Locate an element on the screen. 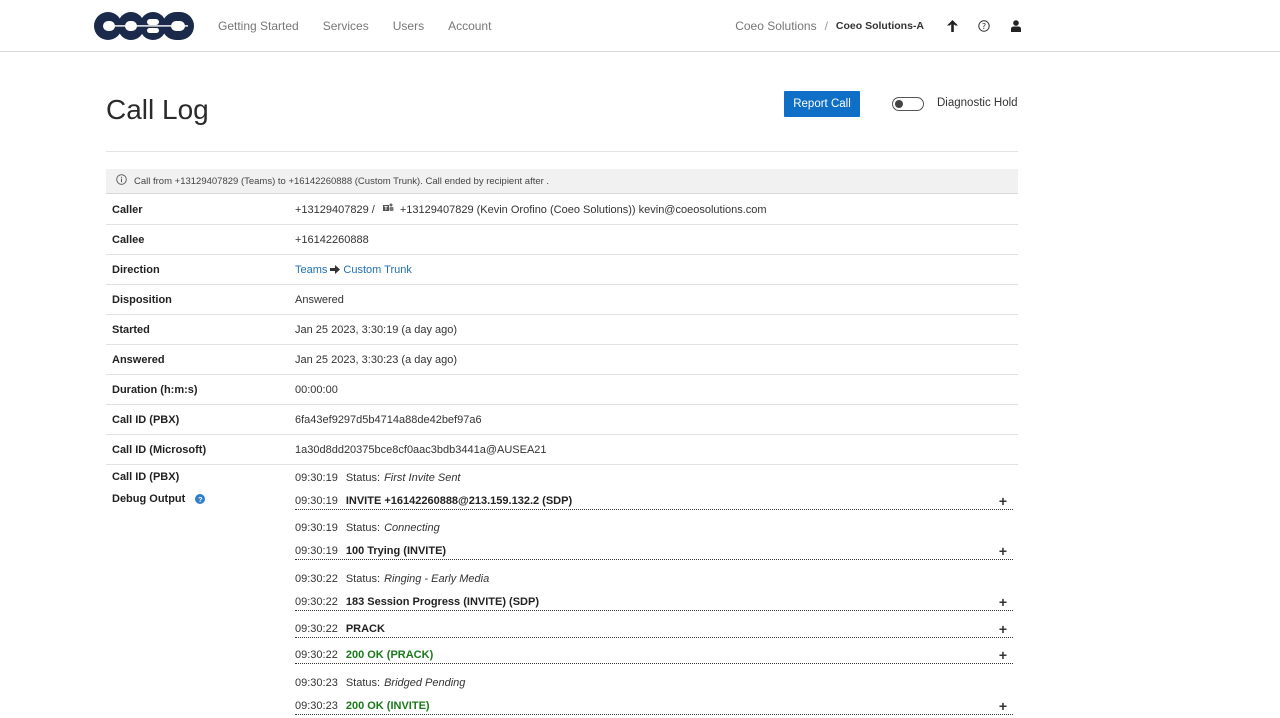  detail-row-started: Started Jan 25 2023, 3:30:19 (a day ago) is located at coordinates (562, 330).